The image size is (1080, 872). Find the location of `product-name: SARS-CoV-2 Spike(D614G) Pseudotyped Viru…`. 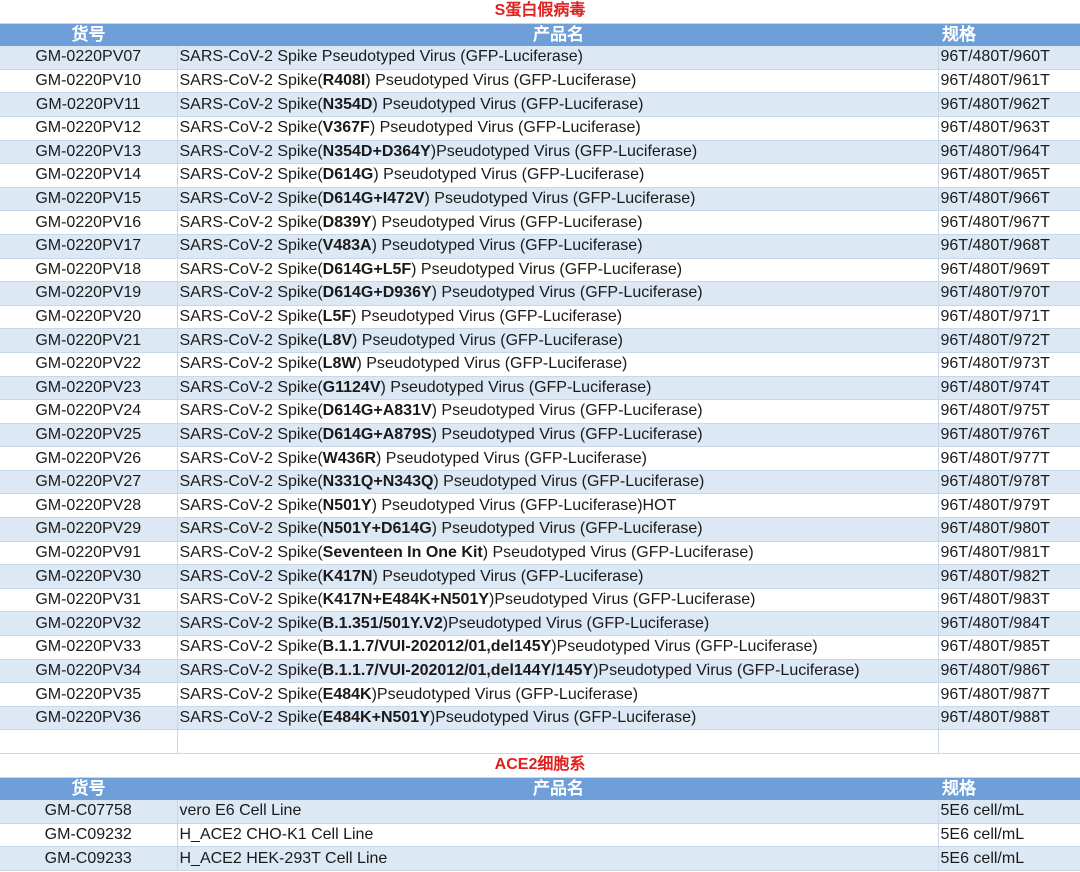

product-name: SARS-CoV-2 Spike(D614G) Pseudotyped Viru… is located at coordinates (557, 175).